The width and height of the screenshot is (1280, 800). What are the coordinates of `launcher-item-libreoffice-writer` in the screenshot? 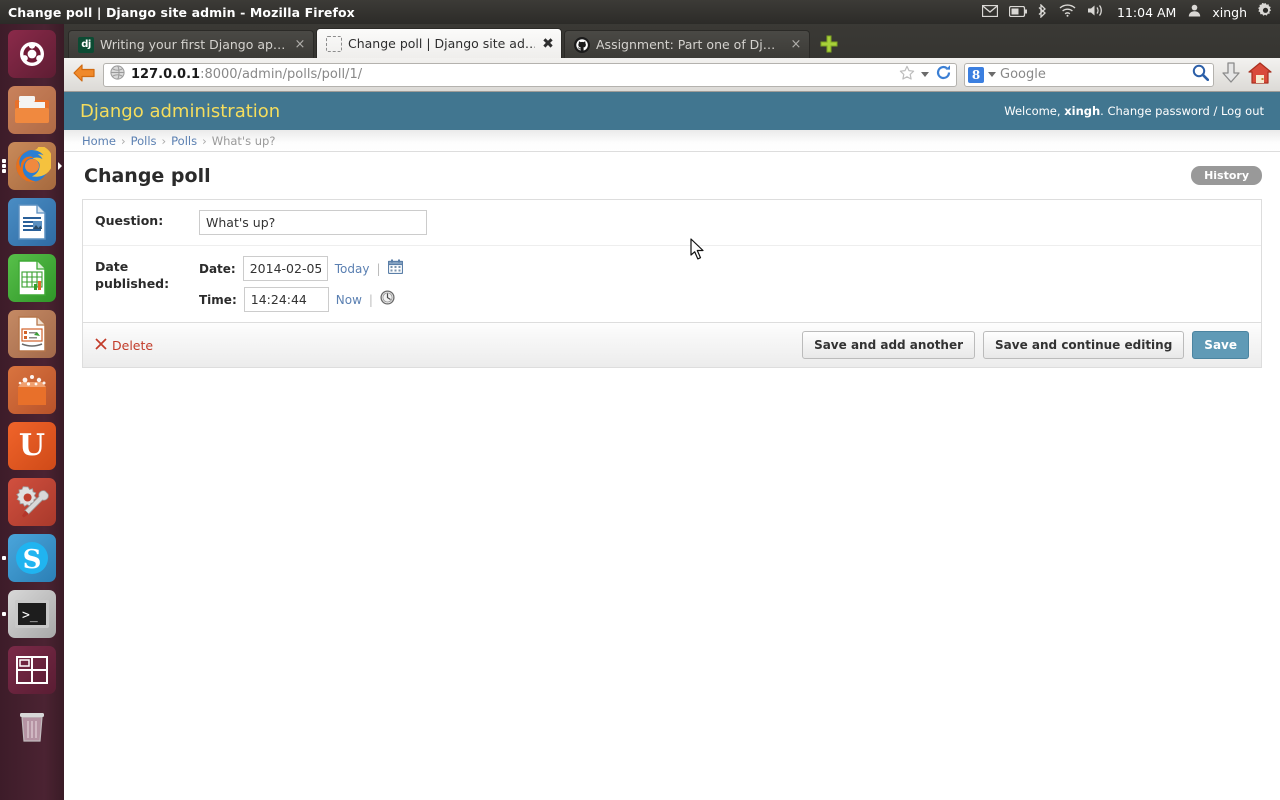 It's located at (32, 222).